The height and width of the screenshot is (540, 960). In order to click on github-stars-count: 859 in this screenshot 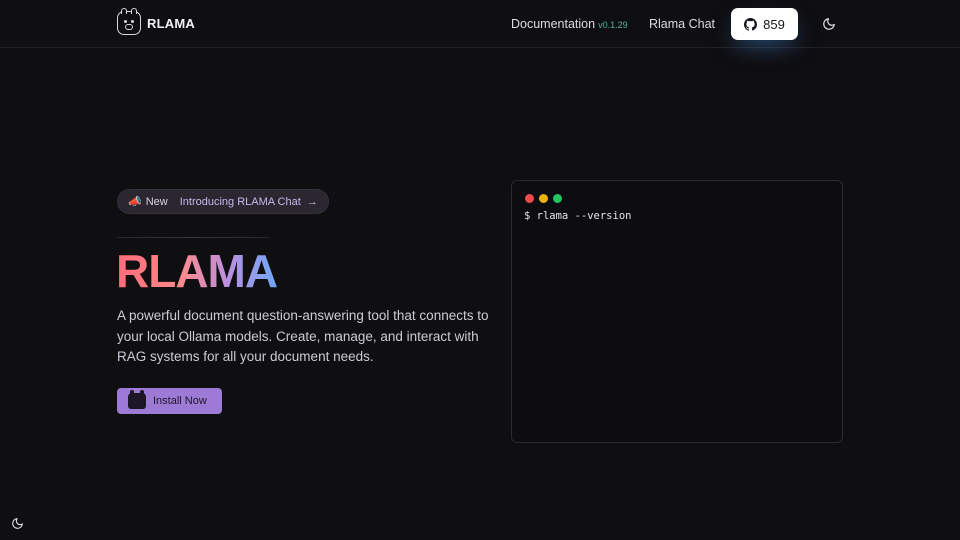, I will do `click(774, 24)`.